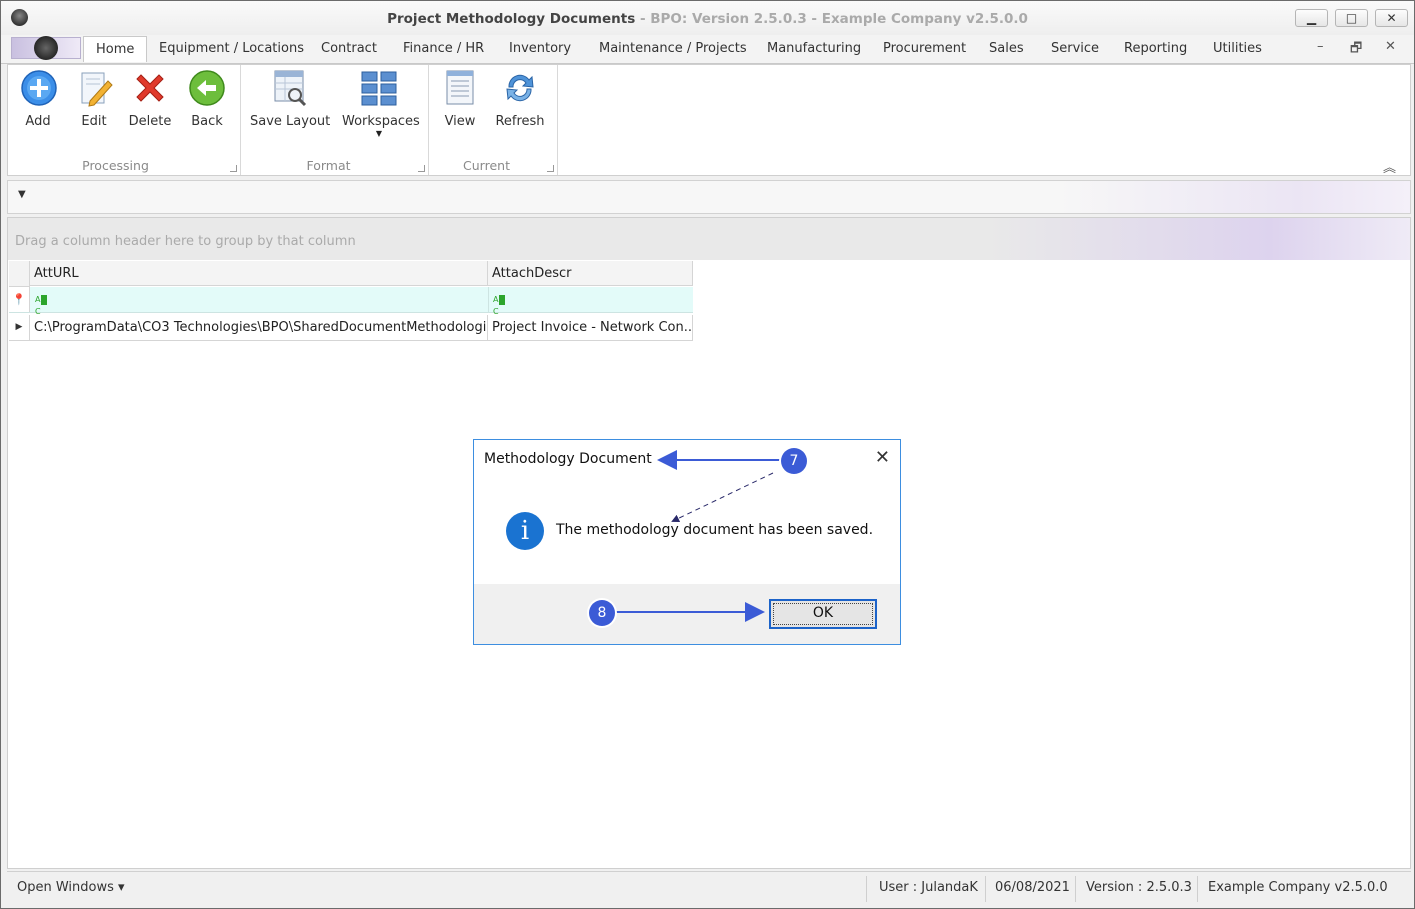 The image size is (1415, 909). What do you see at coordinates (19, 327) in the screenshot?
I see `row-indicator-icon: ▶` at bounding box center [19, 327].